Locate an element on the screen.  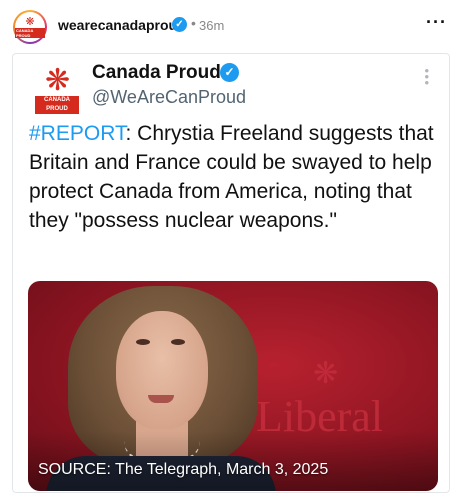
username: wearecanadaproud is located at coordinates (122, 25).